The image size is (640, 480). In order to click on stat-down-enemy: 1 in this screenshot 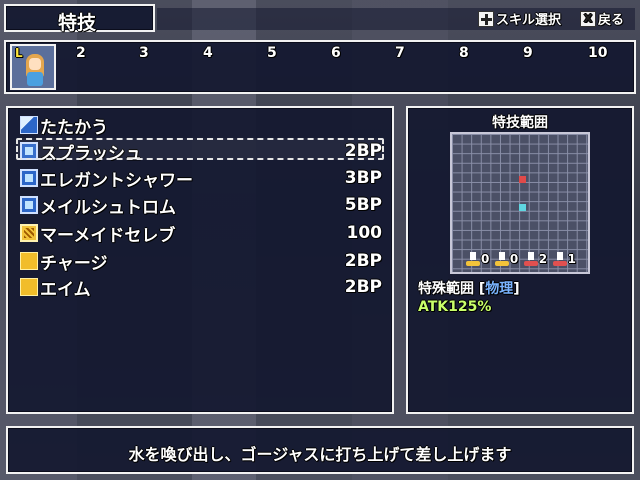, I will do `click(564, 259)`.